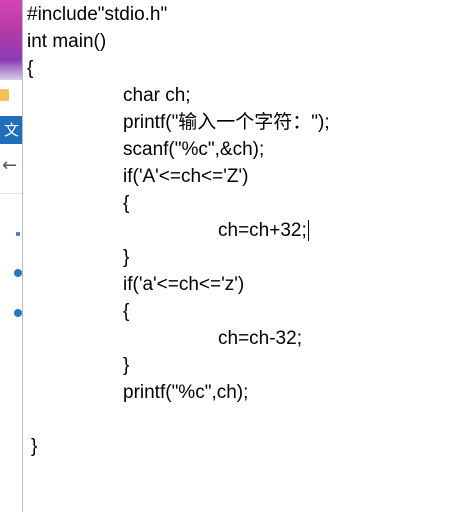 This screenshot has height=512, width=471. Describe the element at coordinates (11, 40) in the screenshot. I see `desktop-wallpaper` at that location.